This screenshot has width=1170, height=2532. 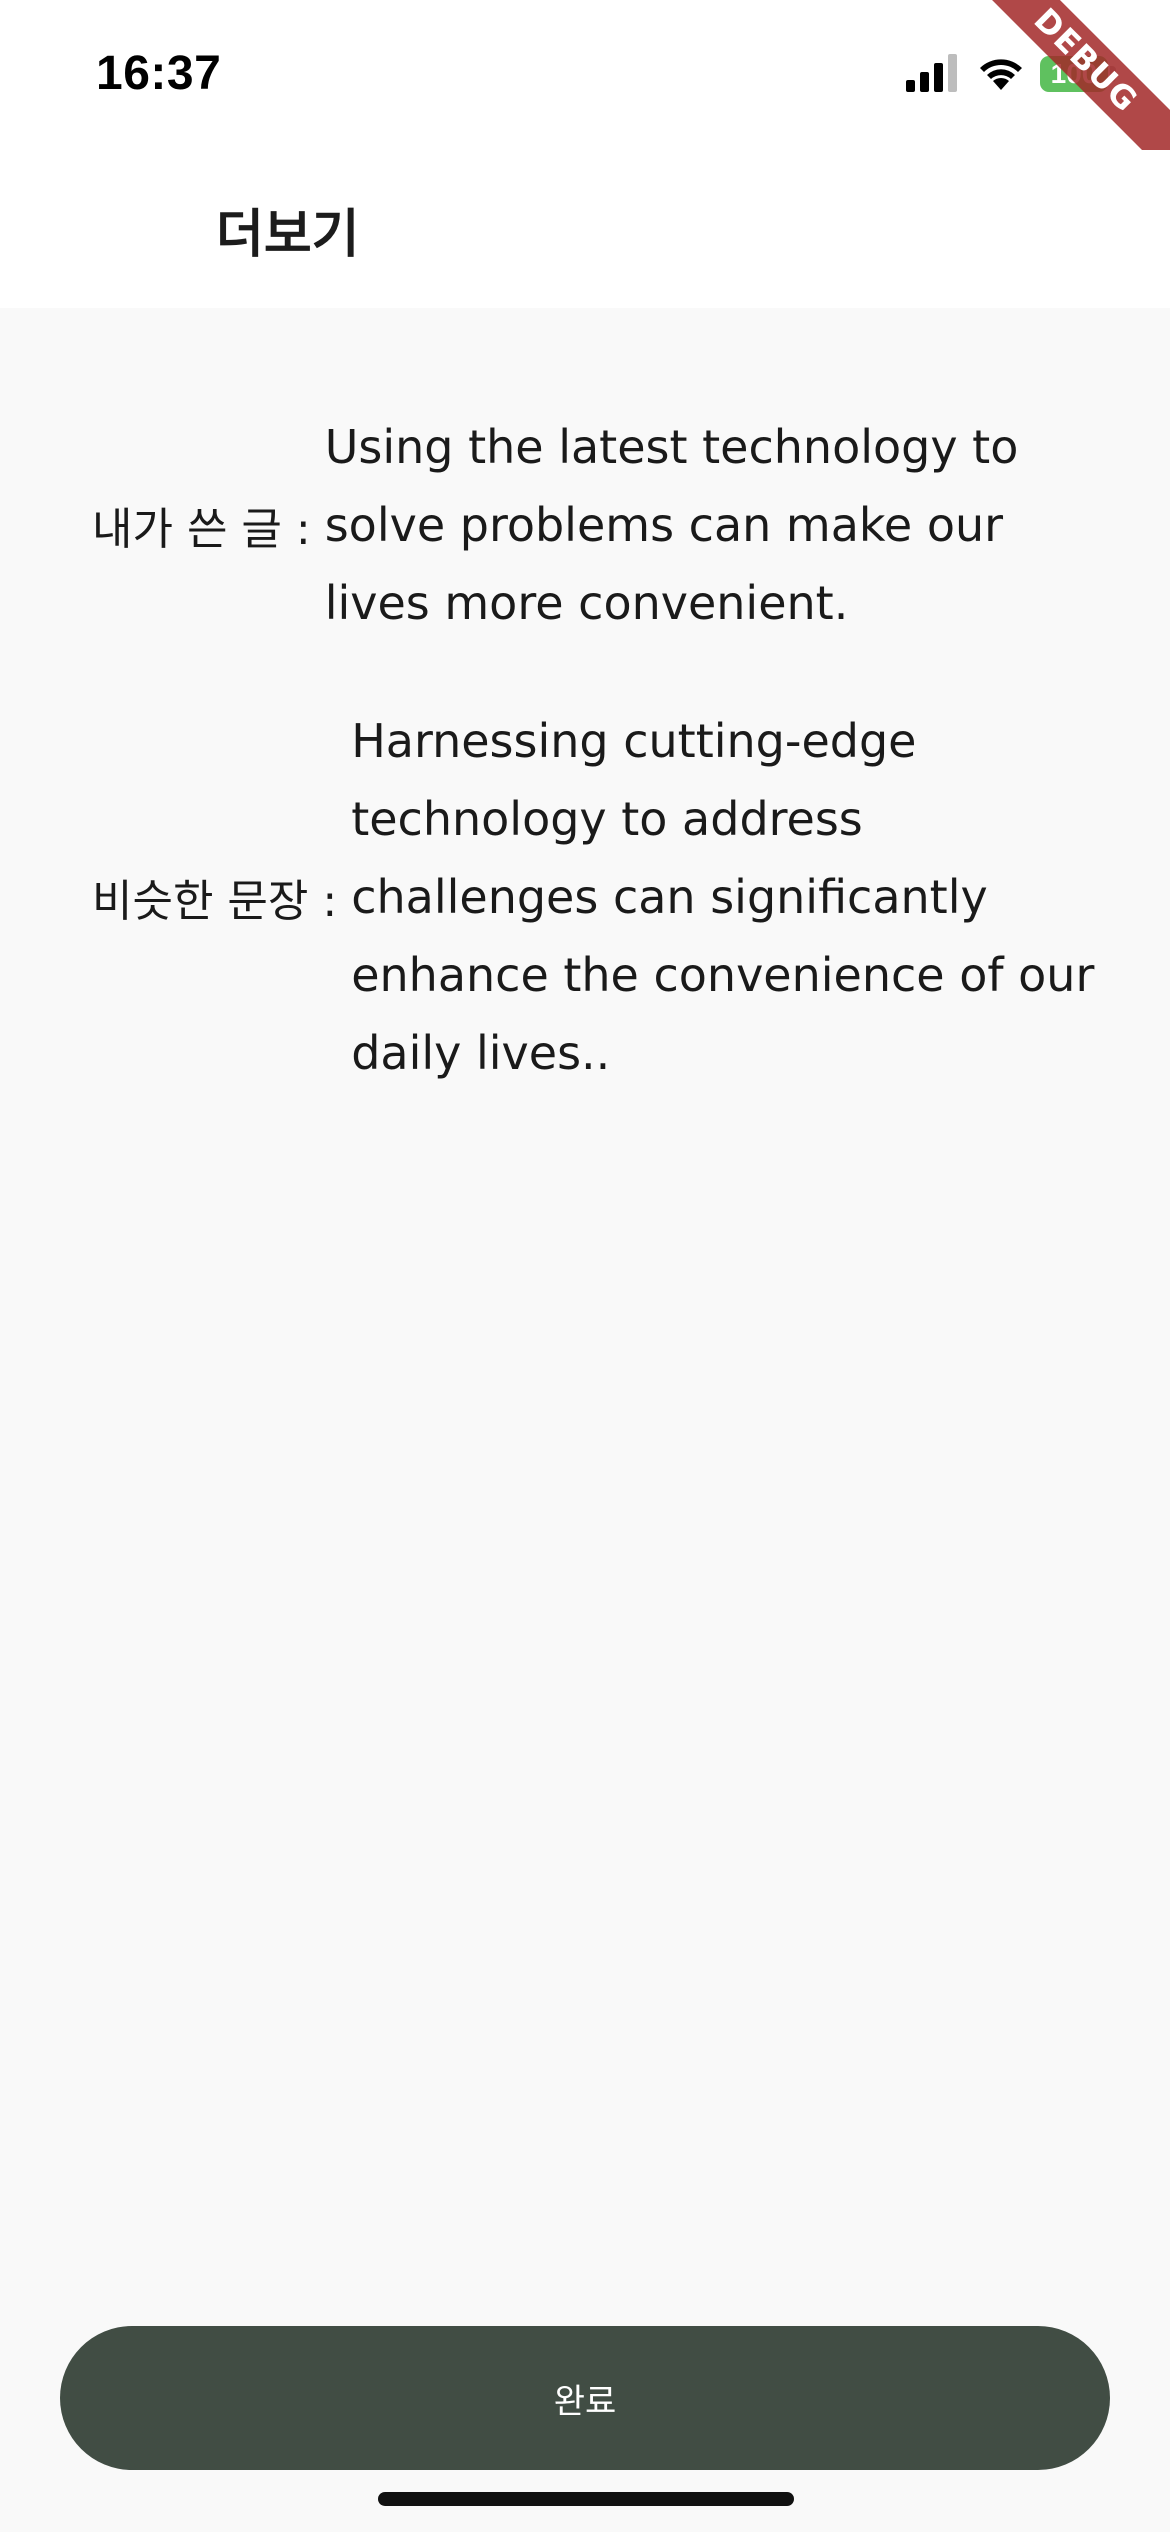 What do you see at coordinates (288, 235) in the screenshot?
I see `page-title: 더보기` at bounding box center [288, 235].